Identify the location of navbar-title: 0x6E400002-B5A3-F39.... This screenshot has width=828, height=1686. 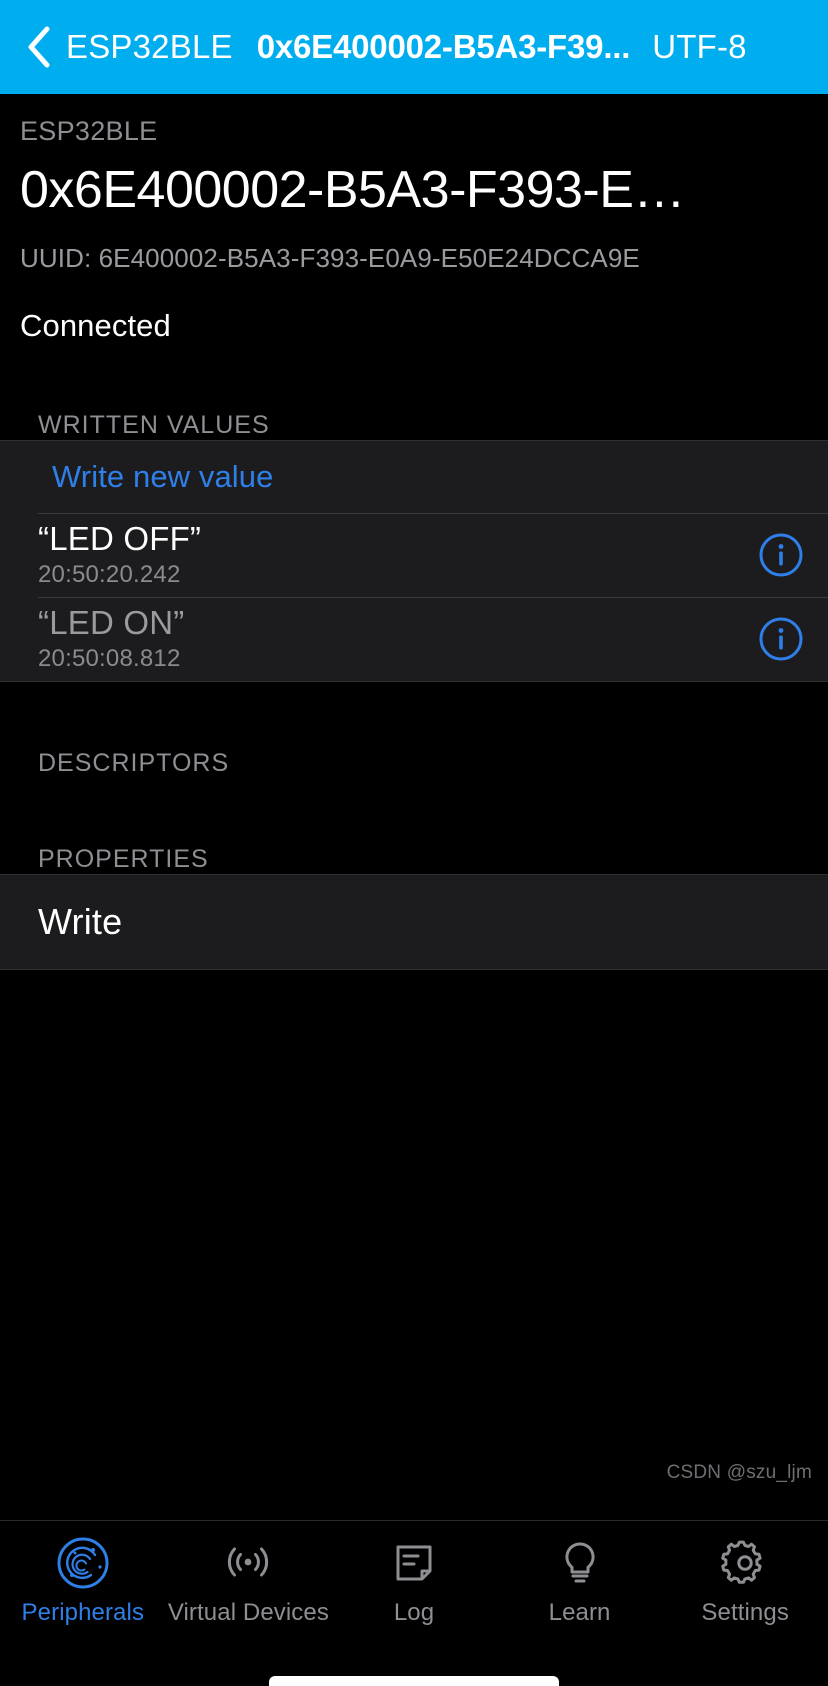
(443, 46).